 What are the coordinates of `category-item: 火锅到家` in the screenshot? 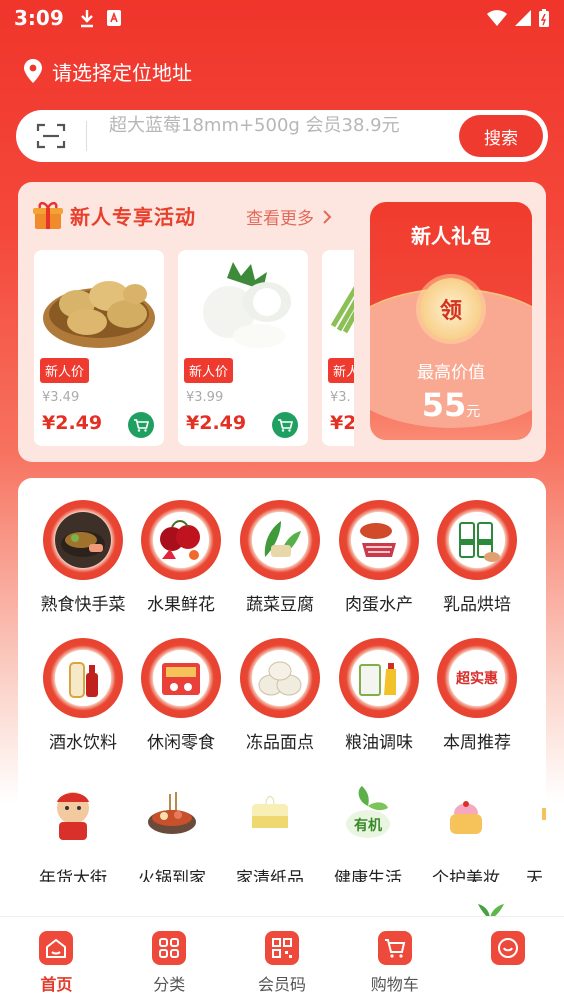 It's located at (172, 828).